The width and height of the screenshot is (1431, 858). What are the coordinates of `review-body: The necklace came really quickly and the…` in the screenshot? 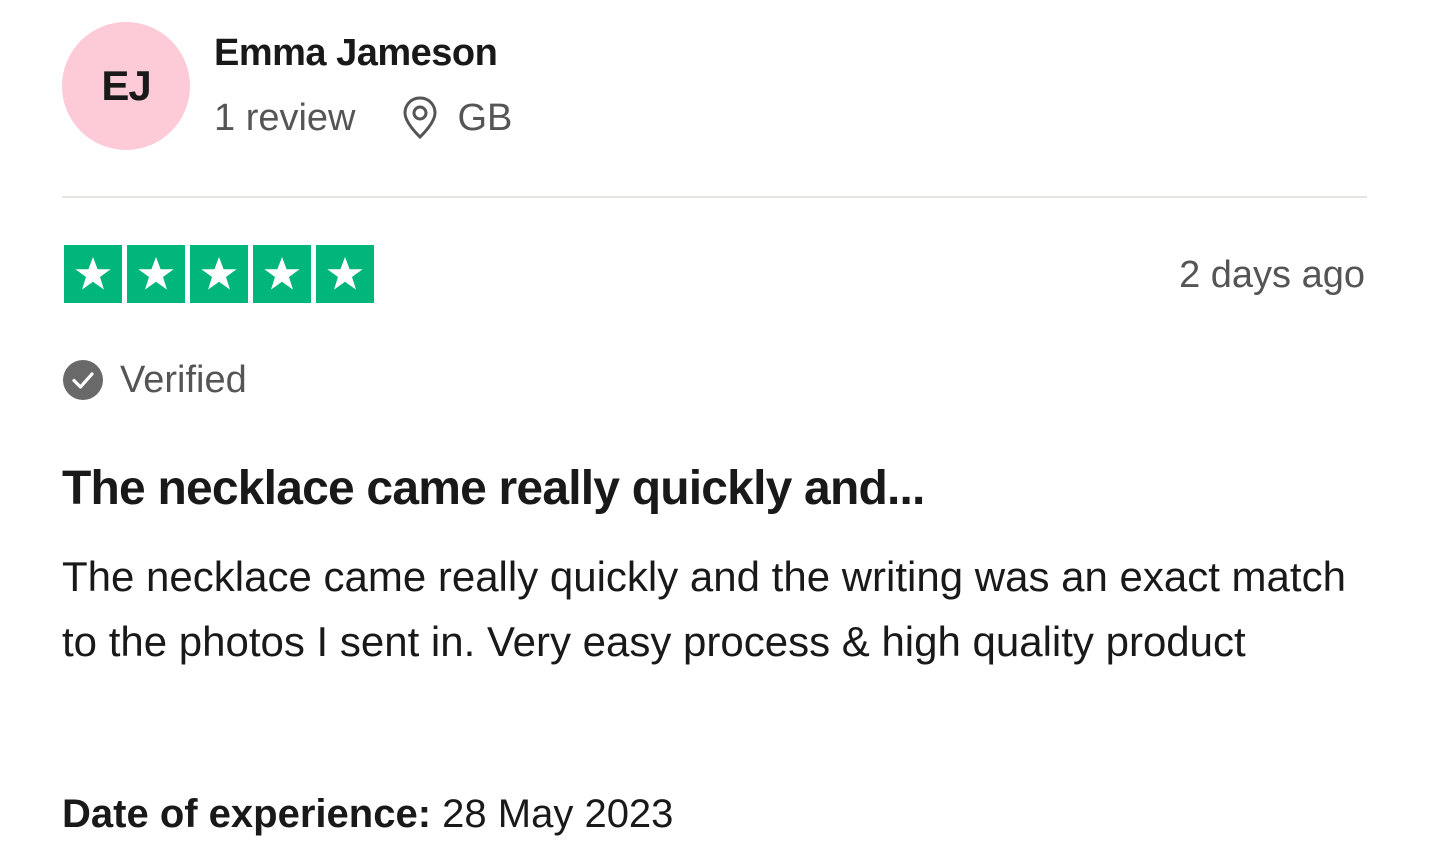 It's located at (704, 609).